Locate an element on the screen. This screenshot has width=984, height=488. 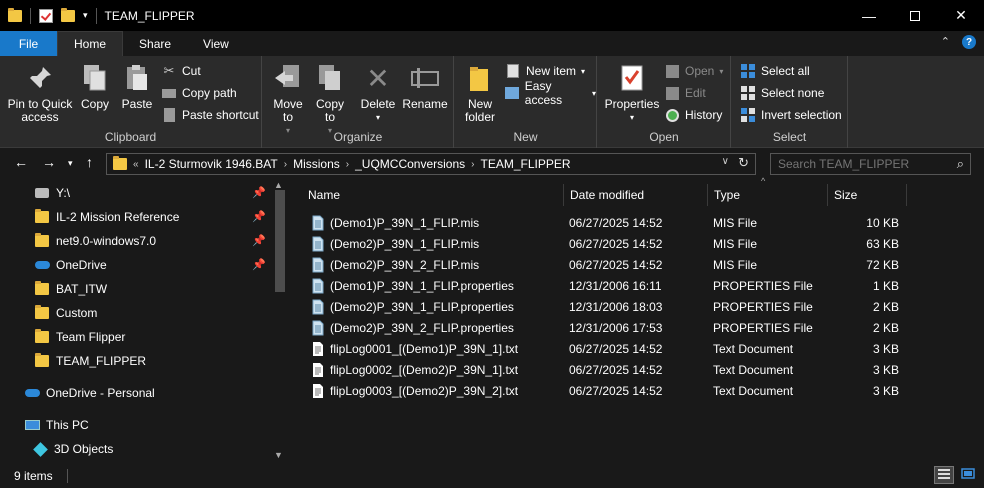
edit-button: Edit is located at coordinates (685, 93).